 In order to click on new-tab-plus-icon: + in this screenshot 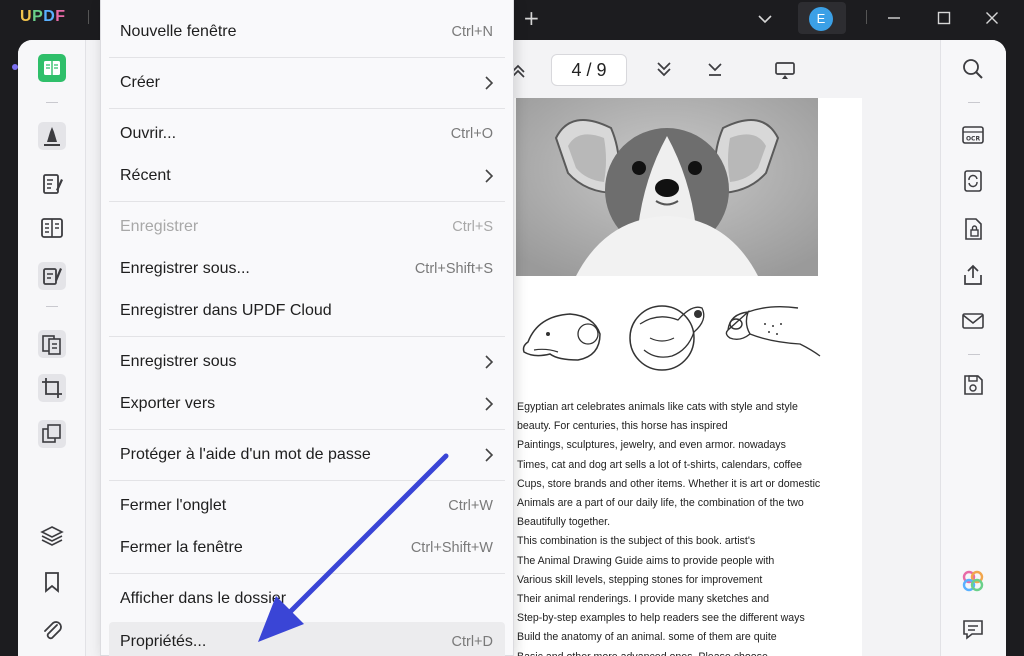, I will do `click(531, 18)`.